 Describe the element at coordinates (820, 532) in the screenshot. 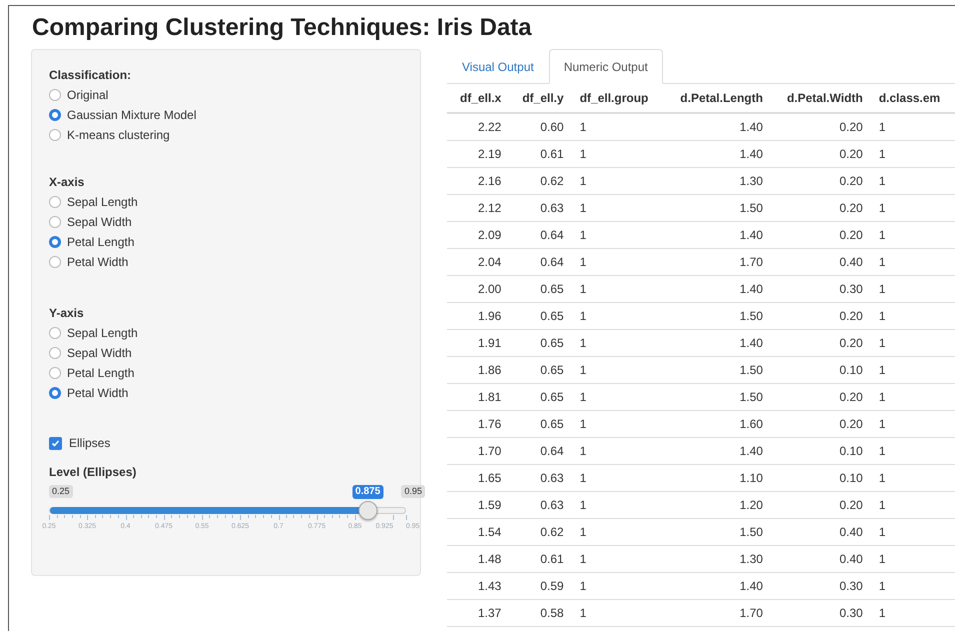

I see `table-cell: 0.40` at that location.